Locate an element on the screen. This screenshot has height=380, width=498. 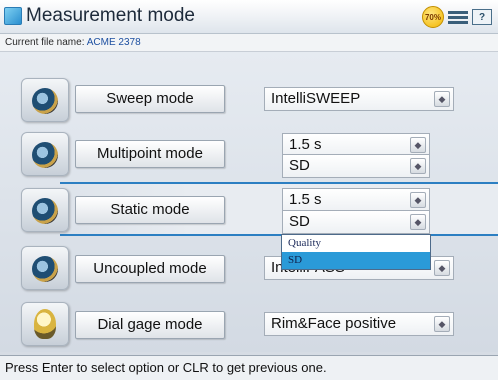
static-mode-row: Static mode 1.5 s ◆ SD ◆ is located at coordinates (249, 210).